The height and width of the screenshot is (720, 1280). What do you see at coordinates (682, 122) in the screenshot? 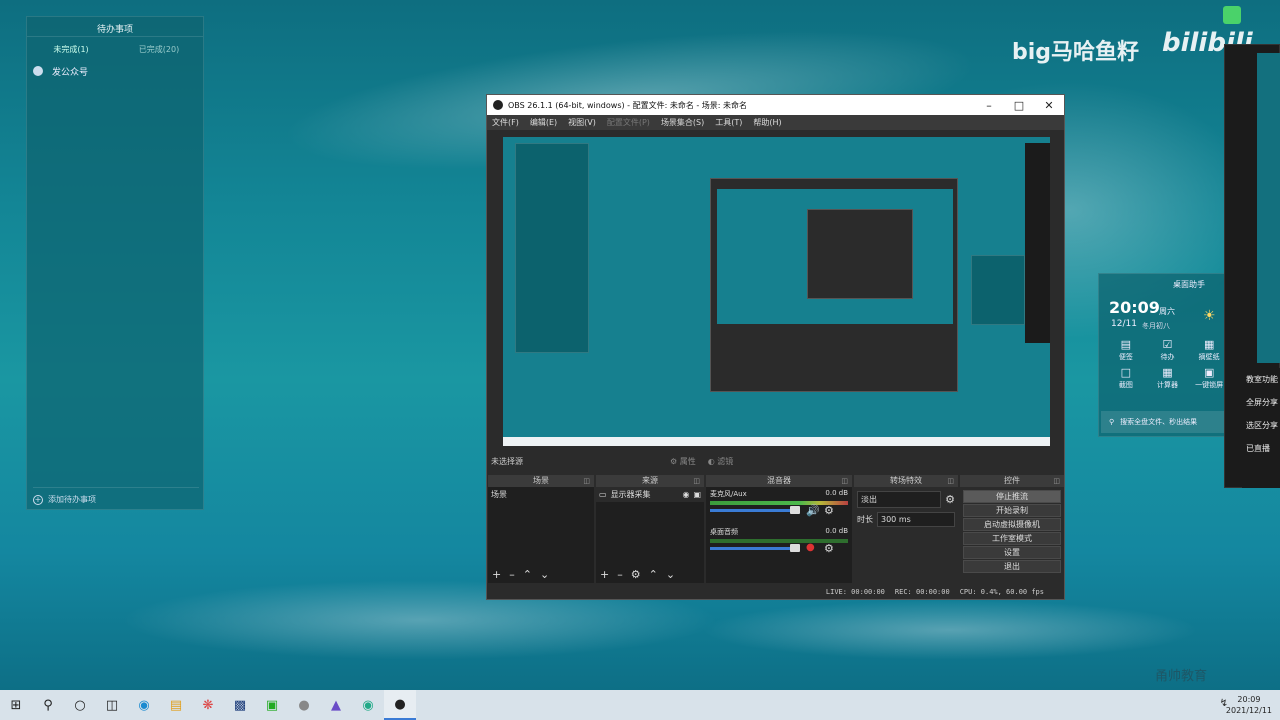
I see `menu-scene-collection: 场景集合(S)` at bounding box center [682, 122].